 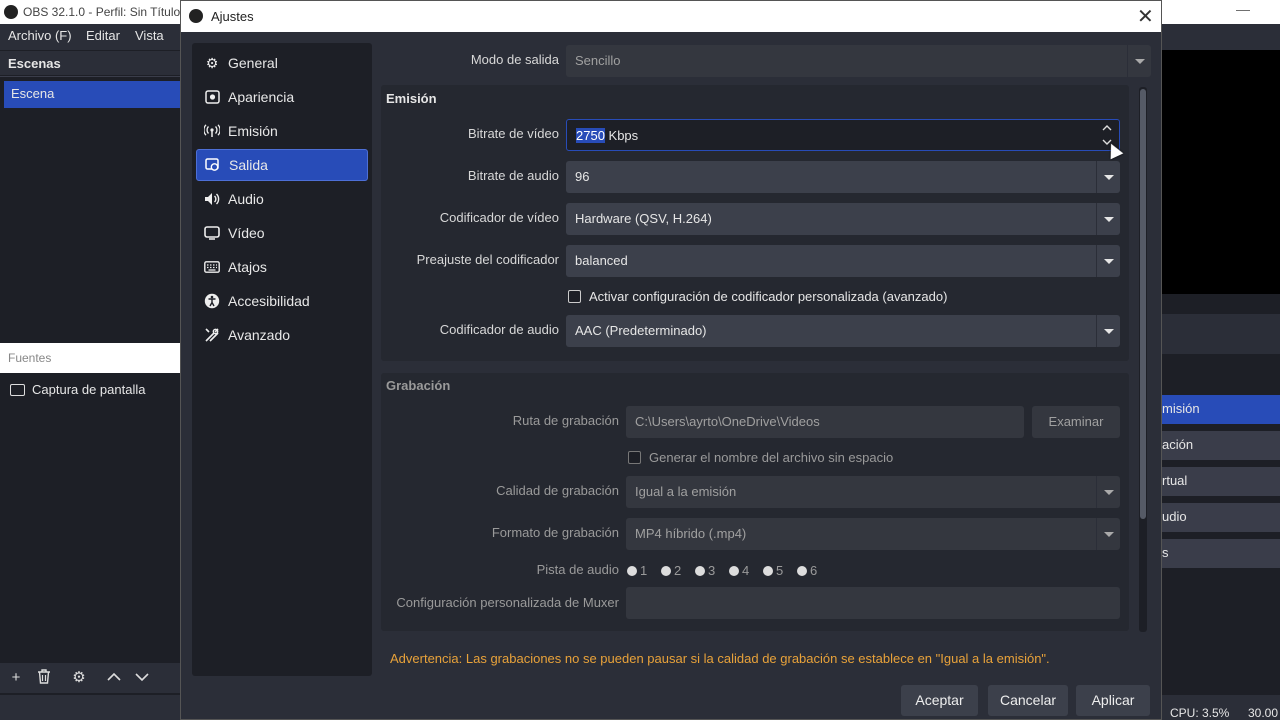 What do you see at coordinates (487, 259) in the screenshot?
I see `encoder-preset-label: Preajuste del codificador` at bounding box center [487, 259].